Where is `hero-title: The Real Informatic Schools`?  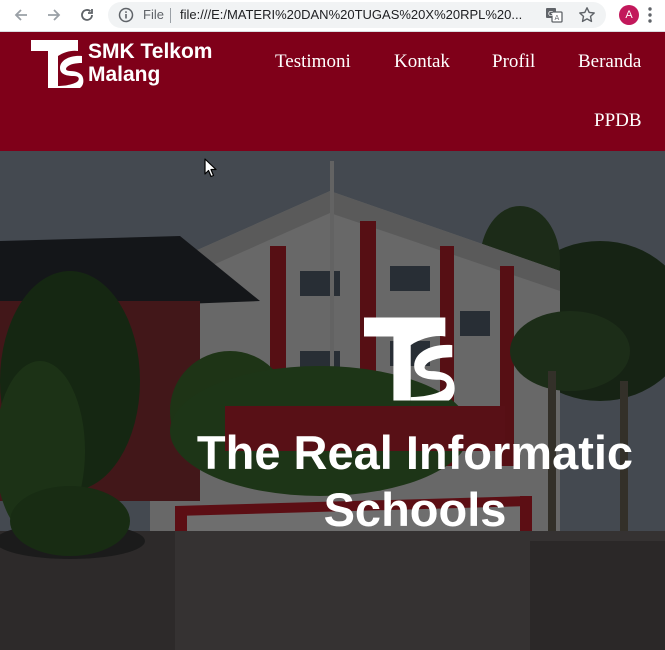 hero-title: The Real Informatic Schools is located at coordinates (412, 481).